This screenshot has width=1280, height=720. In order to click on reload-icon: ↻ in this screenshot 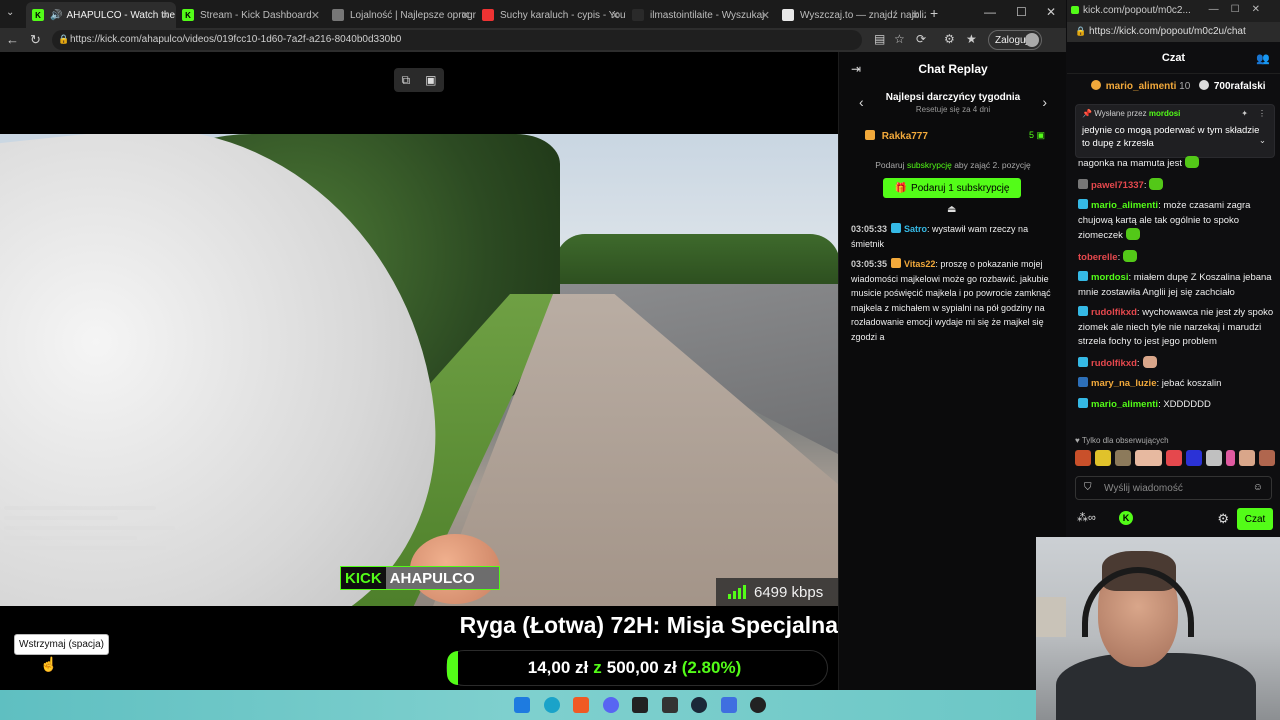, I will do `click(35, 40)`.